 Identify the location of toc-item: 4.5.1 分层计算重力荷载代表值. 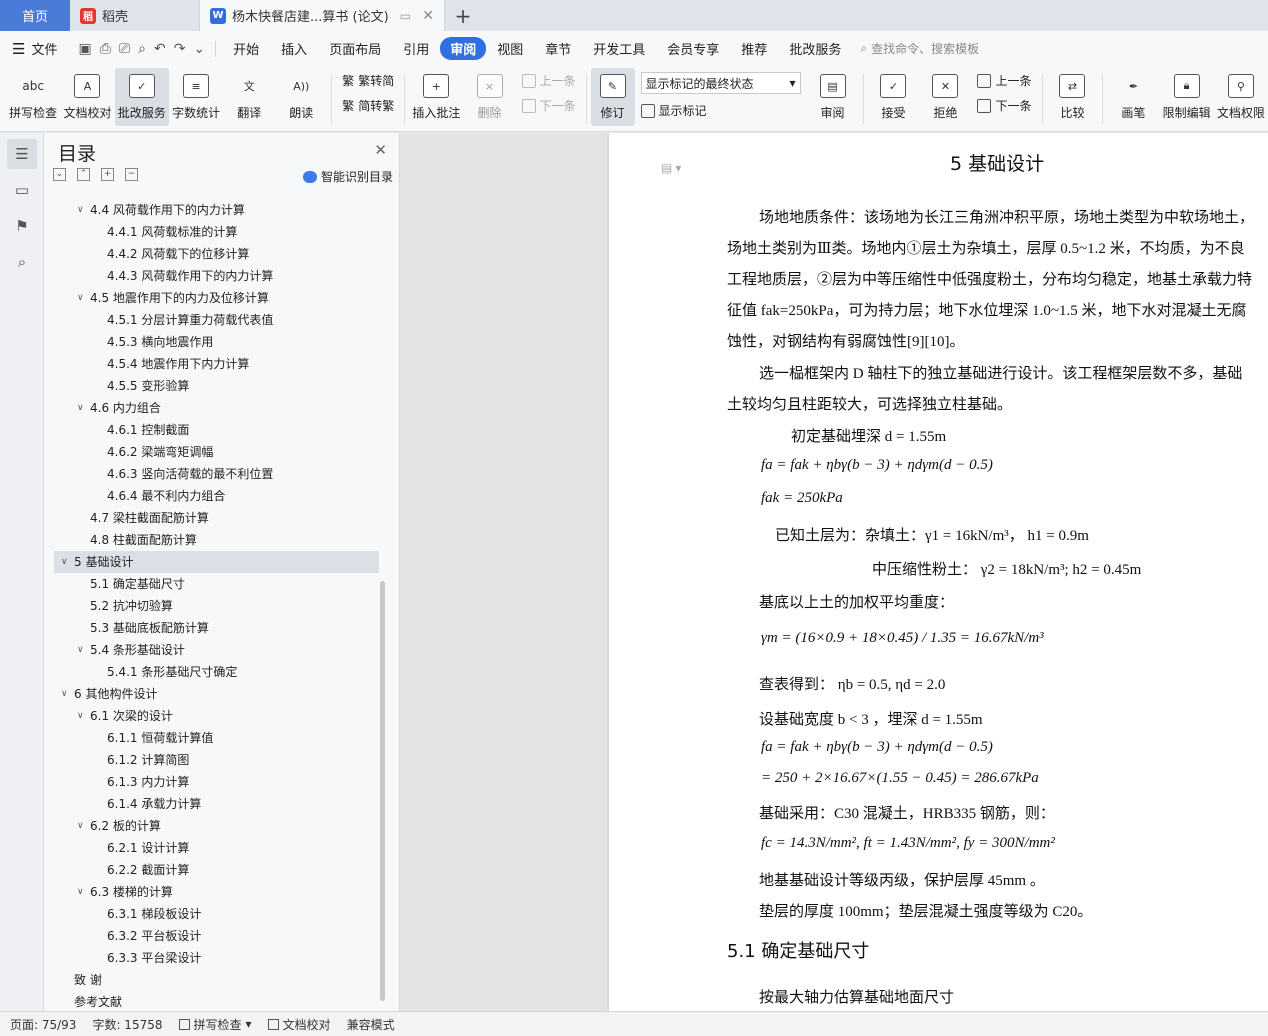
(216, 320).